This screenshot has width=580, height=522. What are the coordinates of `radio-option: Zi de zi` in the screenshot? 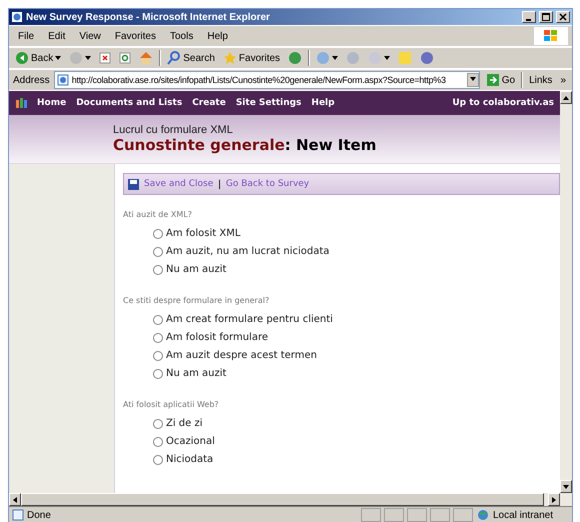 It's located at (356, 423).